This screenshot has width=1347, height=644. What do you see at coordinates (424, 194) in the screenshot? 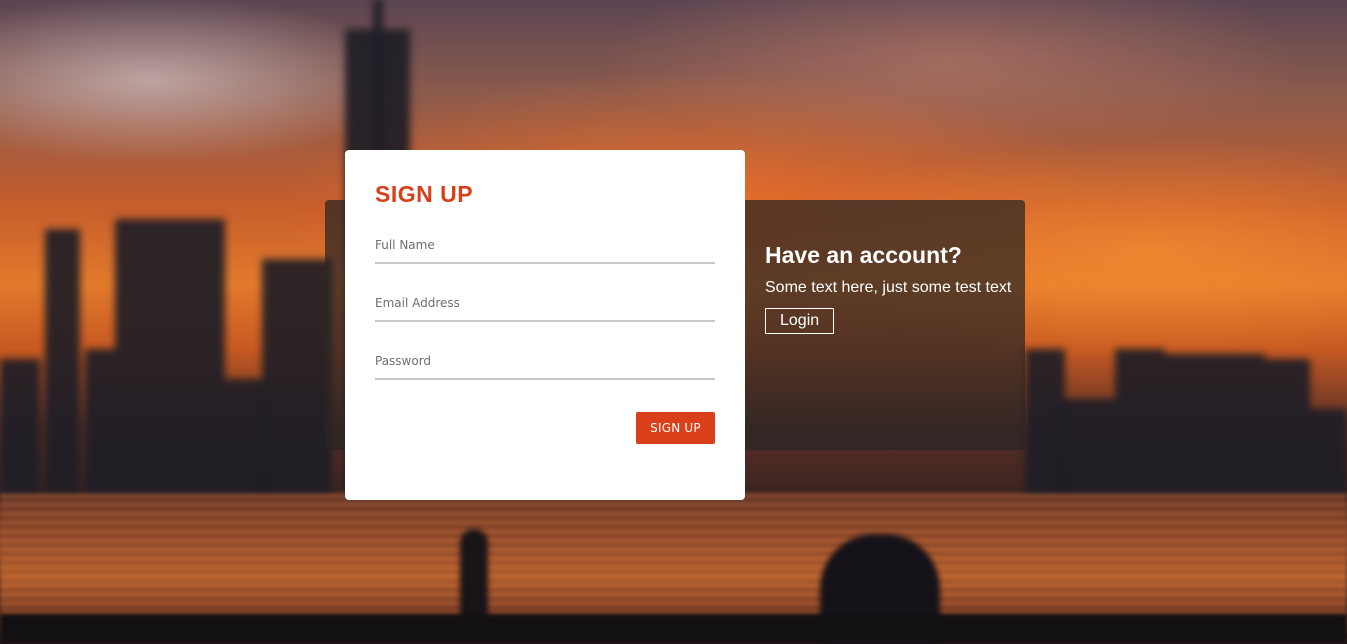
I see `signup-title: SIGN UP` at bounding box center [424, 194].